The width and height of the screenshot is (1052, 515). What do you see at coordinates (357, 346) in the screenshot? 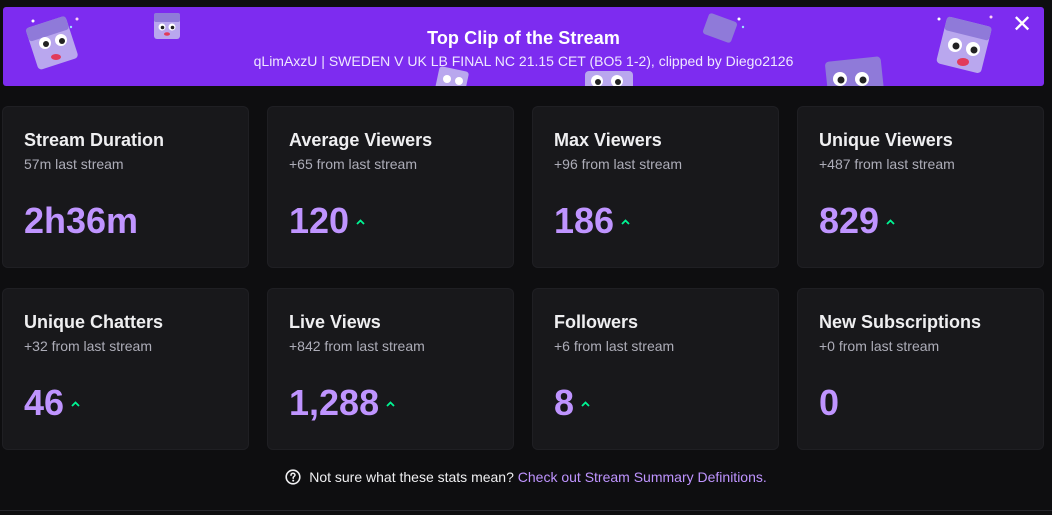
I see `stat-comparison: +842 from last stream` at bounding box center [357, 346].